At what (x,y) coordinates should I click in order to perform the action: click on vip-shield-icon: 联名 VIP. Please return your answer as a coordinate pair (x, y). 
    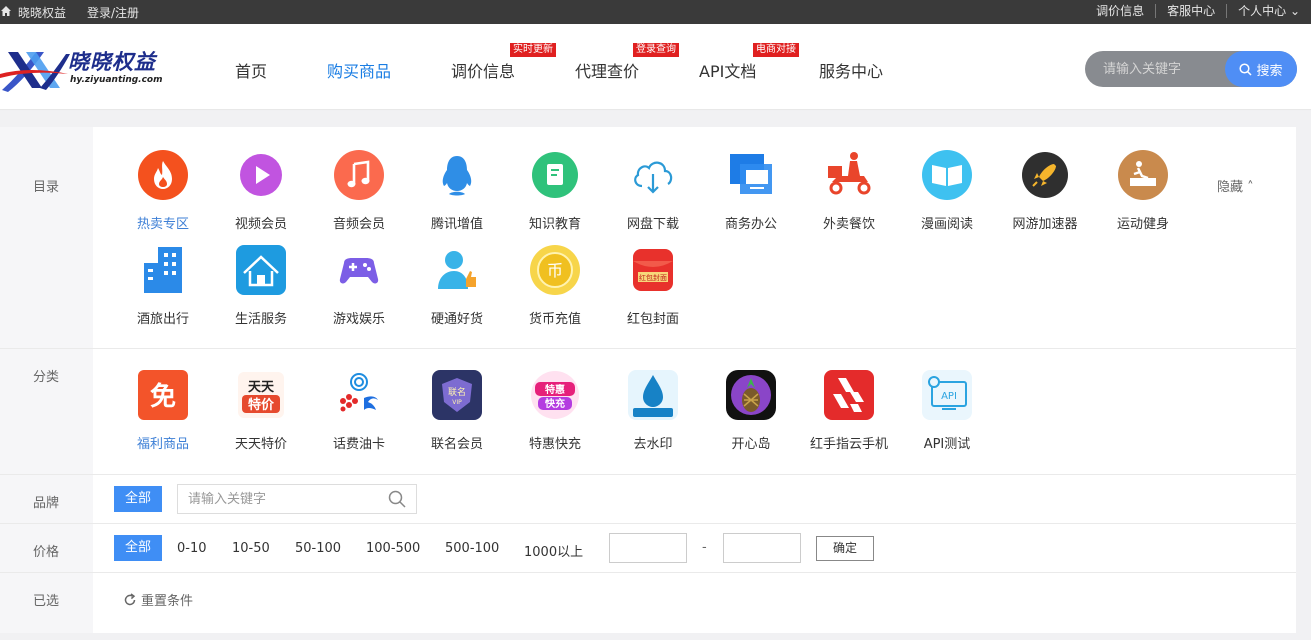
    Looking at the image, I should click on (457, 395).